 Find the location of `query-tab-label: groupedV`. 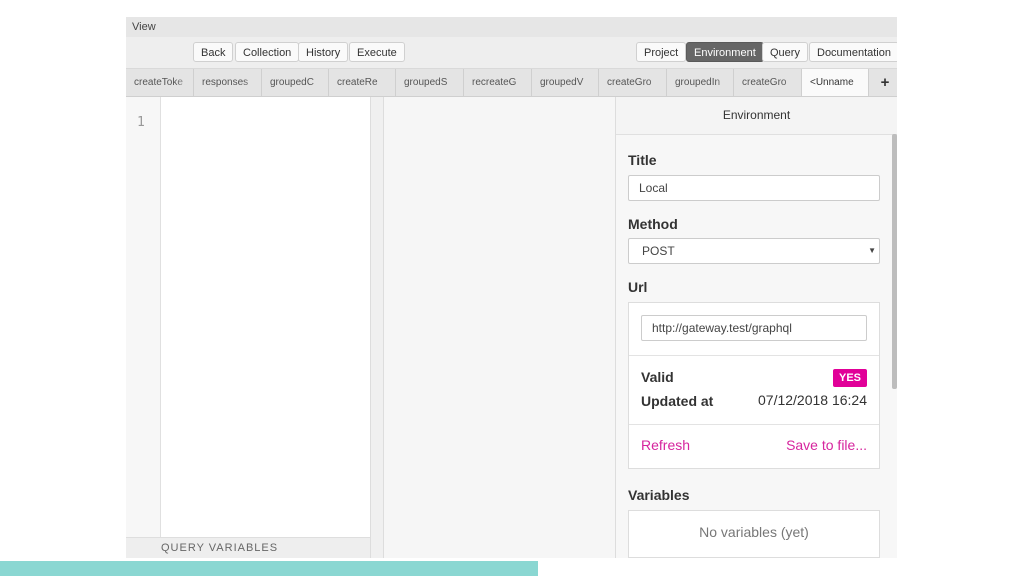

query-tab-label: groupedV is located at coordinates (562, 82).